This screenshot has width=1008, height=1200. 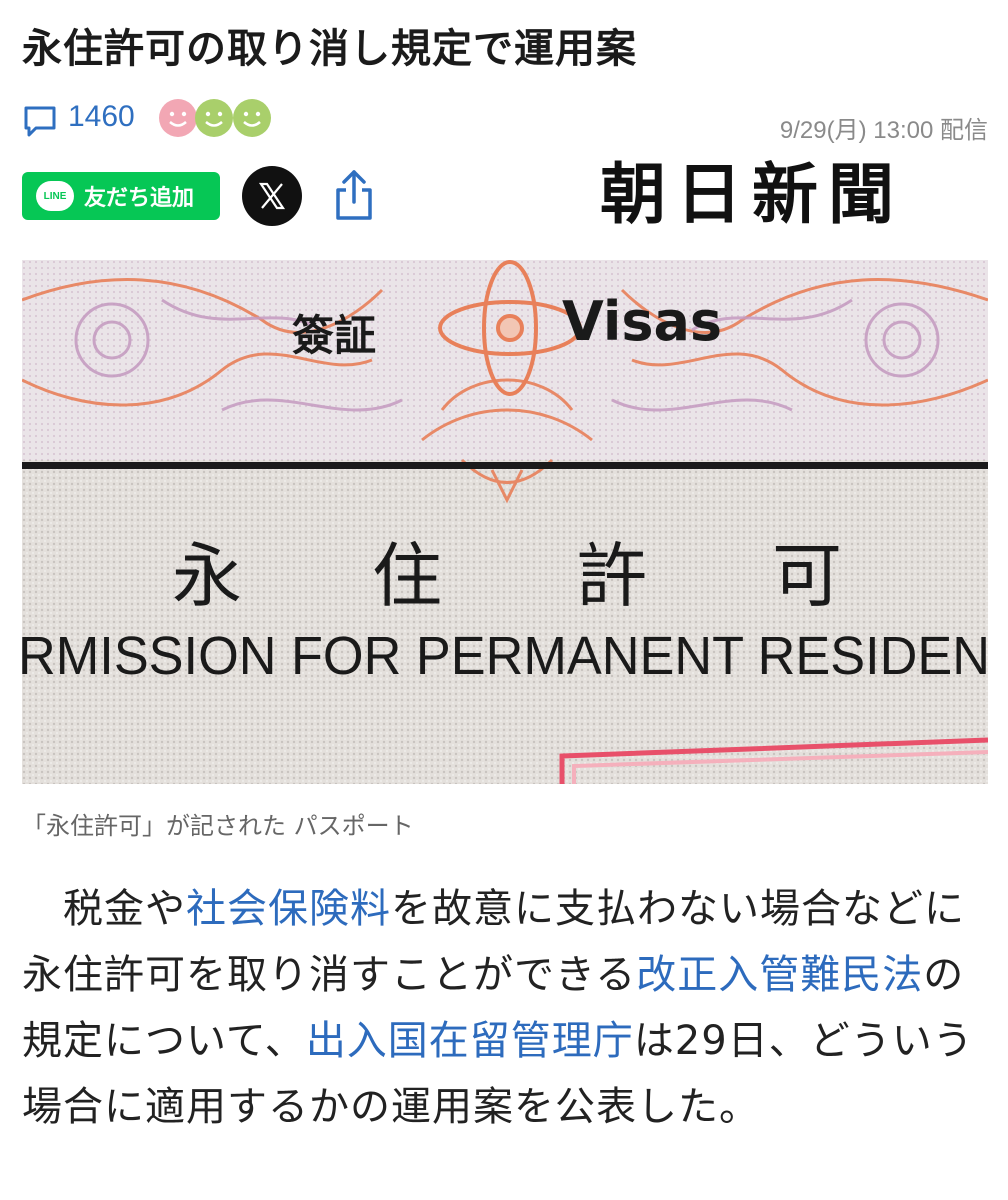 I want to click on photo-permission-text: RMISSION FOR PERMANENT RESIDEN, so click(x=505, y=656).